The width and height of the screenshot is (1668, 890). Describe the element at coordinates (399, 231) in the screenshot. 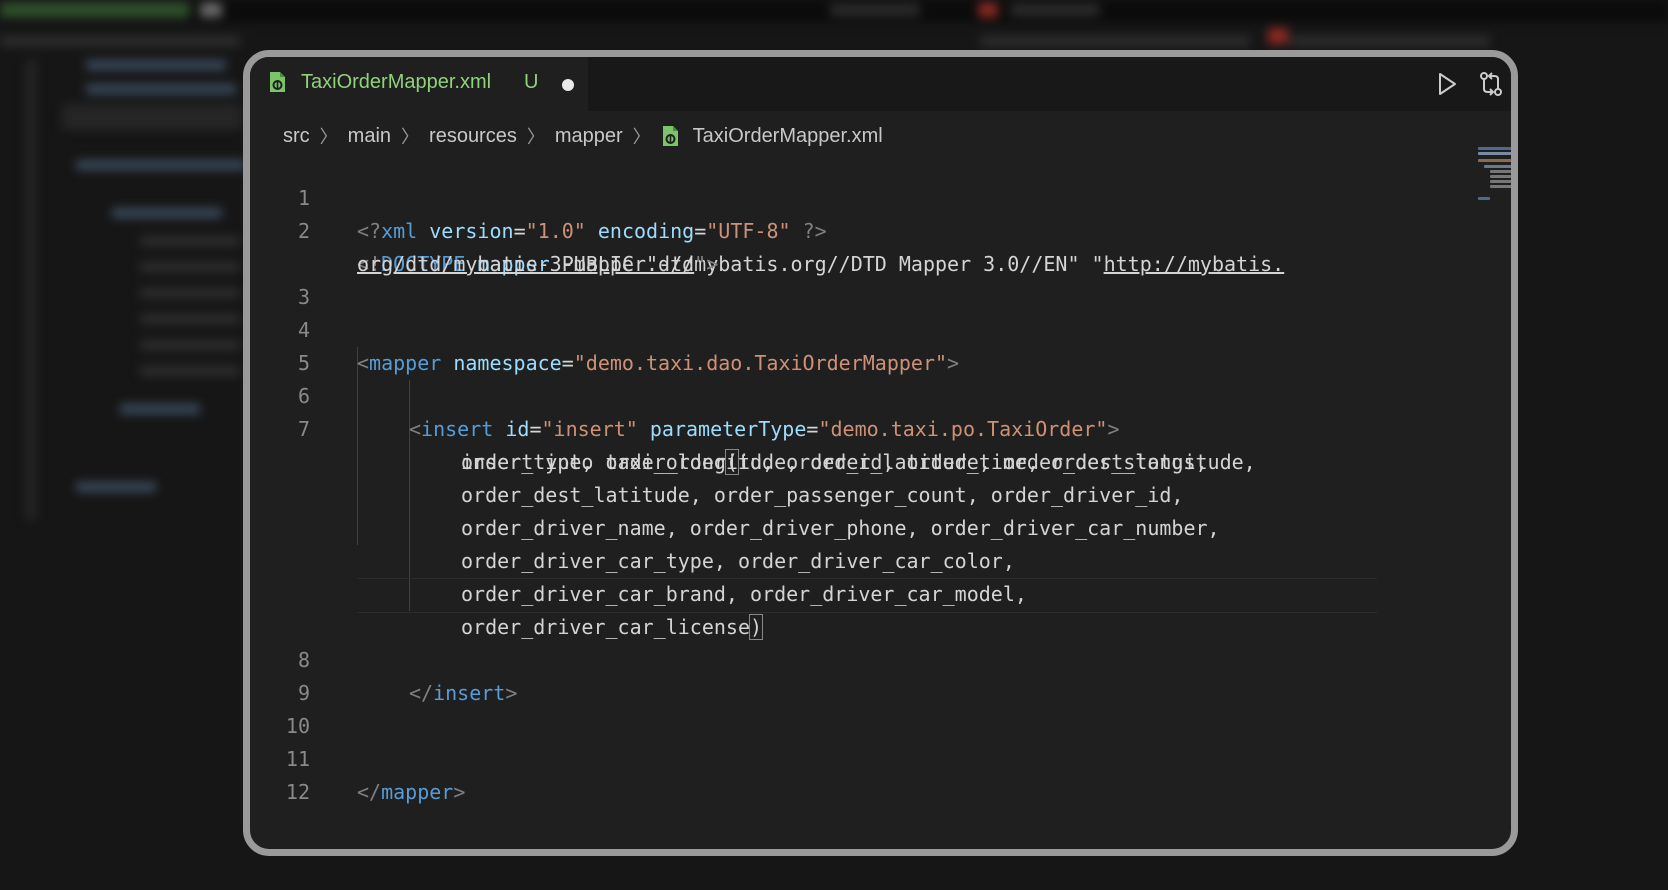

I see `tag-name: xml` at that location.